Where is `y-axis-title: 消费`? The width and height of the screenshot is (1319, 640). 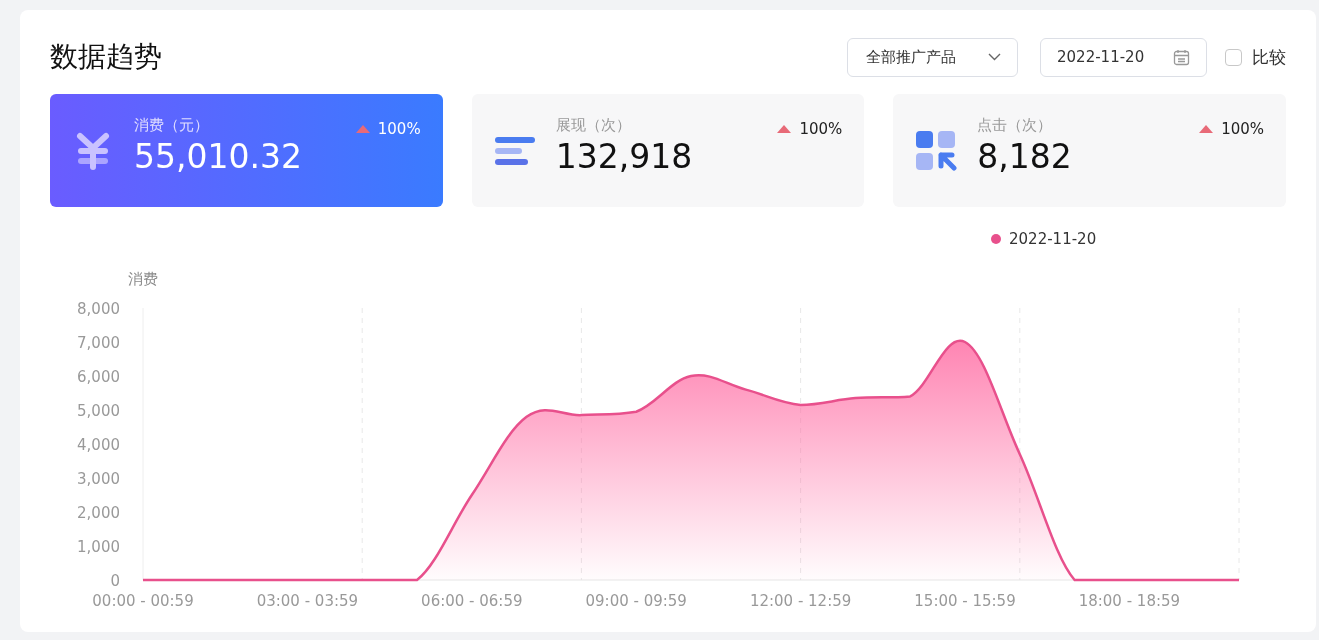 y-axis-title: 消费 is located at coordinates (143, 279).